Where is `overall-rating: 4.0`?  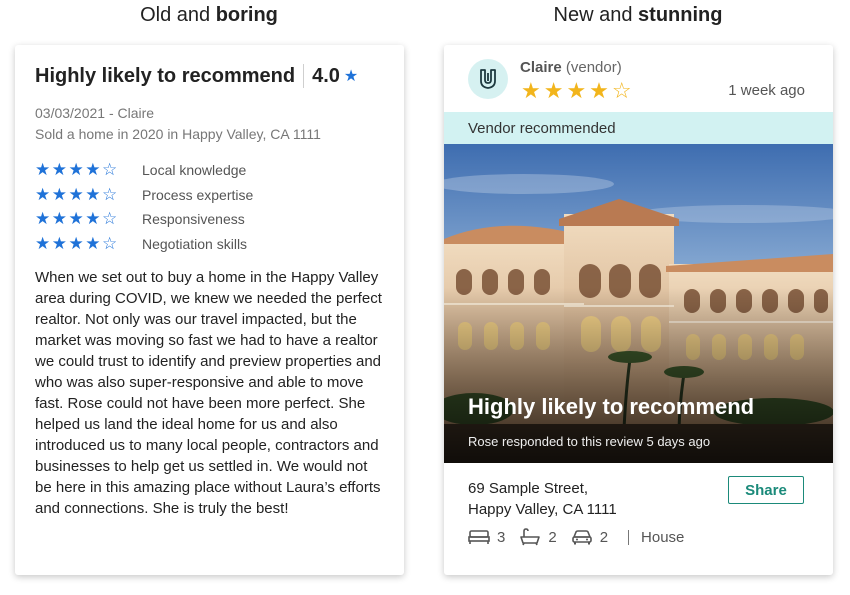
overall-rating: 4.0 is located at coordinates (326, 75).